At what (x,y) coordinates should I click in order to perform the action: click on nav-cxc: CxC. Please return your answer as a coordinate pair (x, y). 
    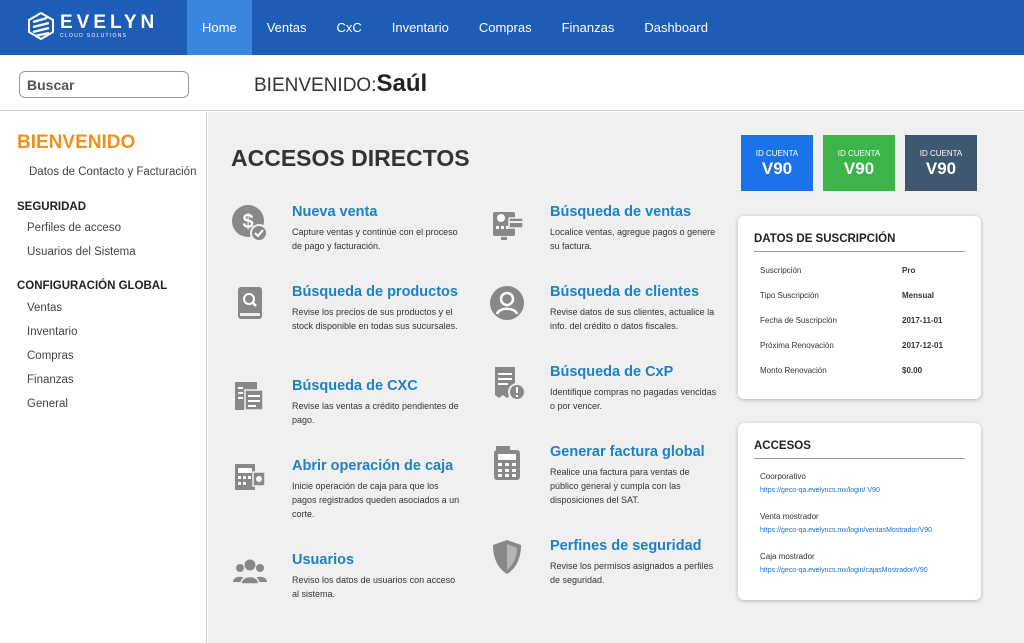
    Looking at the image, I should click on (348, 27).